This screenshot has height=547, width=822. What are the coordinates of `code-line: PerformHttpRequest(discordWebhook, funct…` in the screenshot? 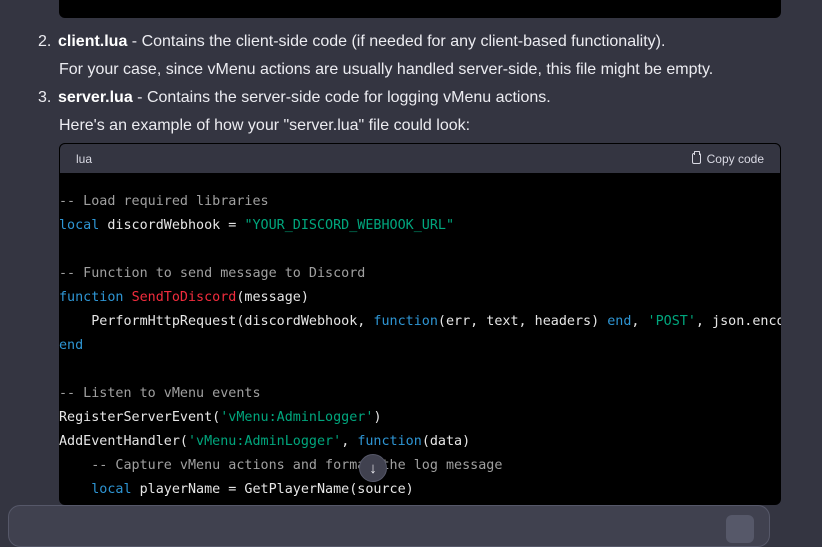 It's located at (420, 322).